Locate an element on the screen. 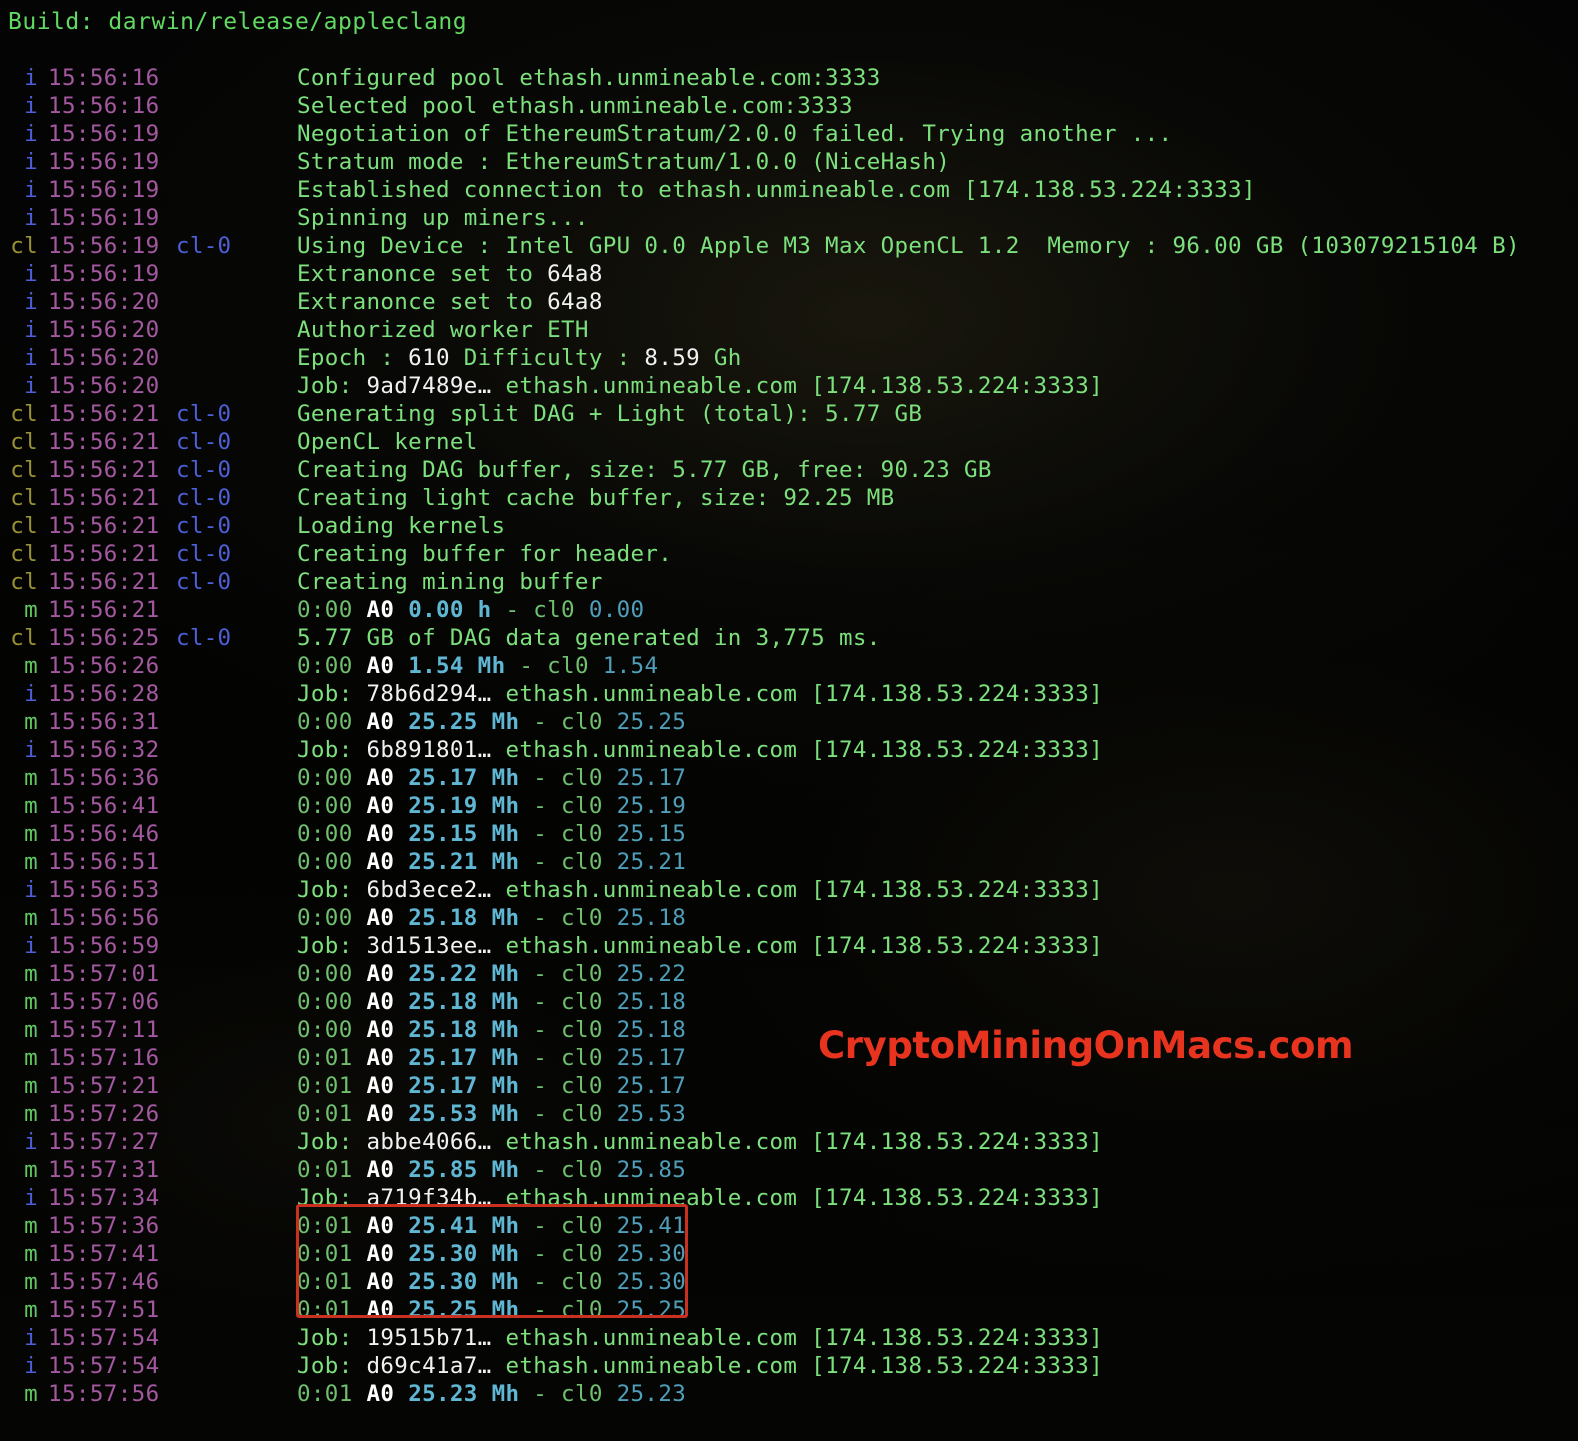 The height and width of the screenshot is (1441, 1578). watermark-label: CryptoMiningOnMacs.com is located at coordinates (1086, 1045).